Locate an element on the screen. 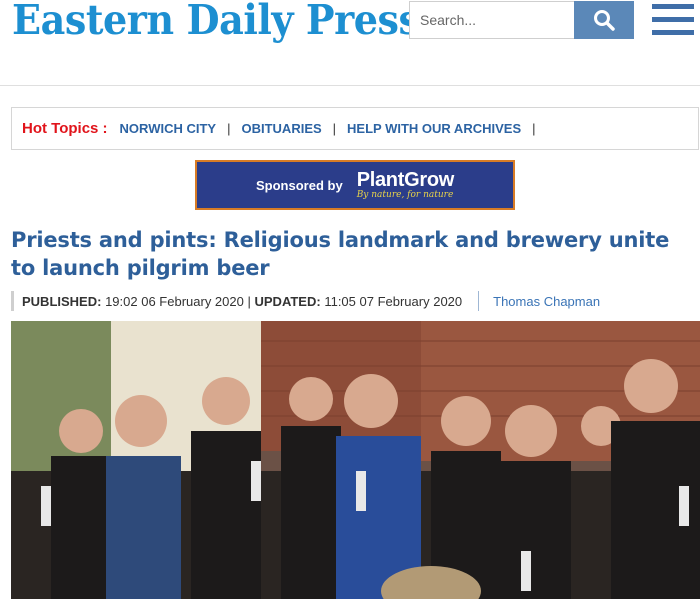 The height and width of the screenshot is (599, 700). hot-topics-label: Hot Topics : is located at coordinates (65, 128).